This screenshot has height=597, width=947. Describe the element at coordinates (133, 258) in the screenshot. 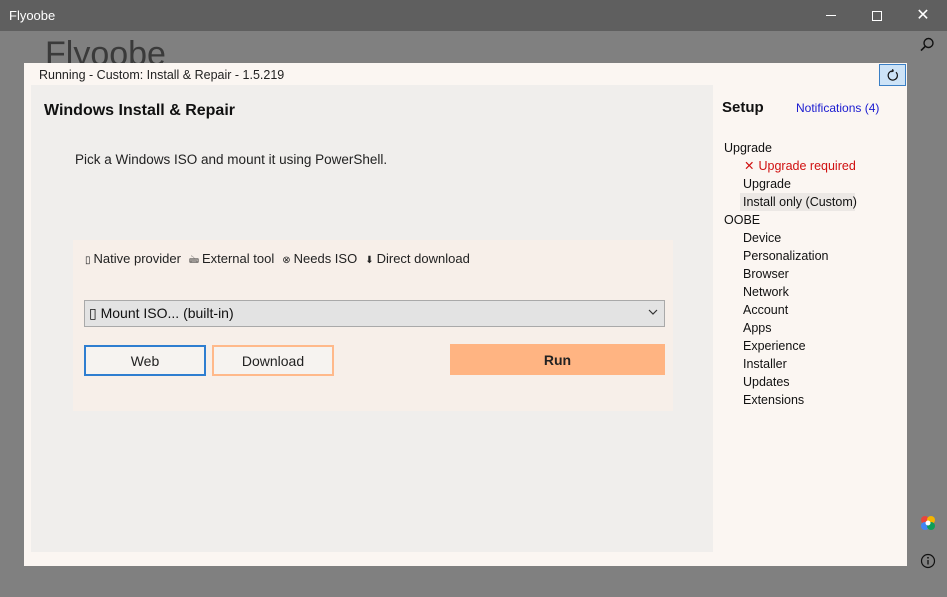

I see `legend-native: ▯ Native provider` at that location.